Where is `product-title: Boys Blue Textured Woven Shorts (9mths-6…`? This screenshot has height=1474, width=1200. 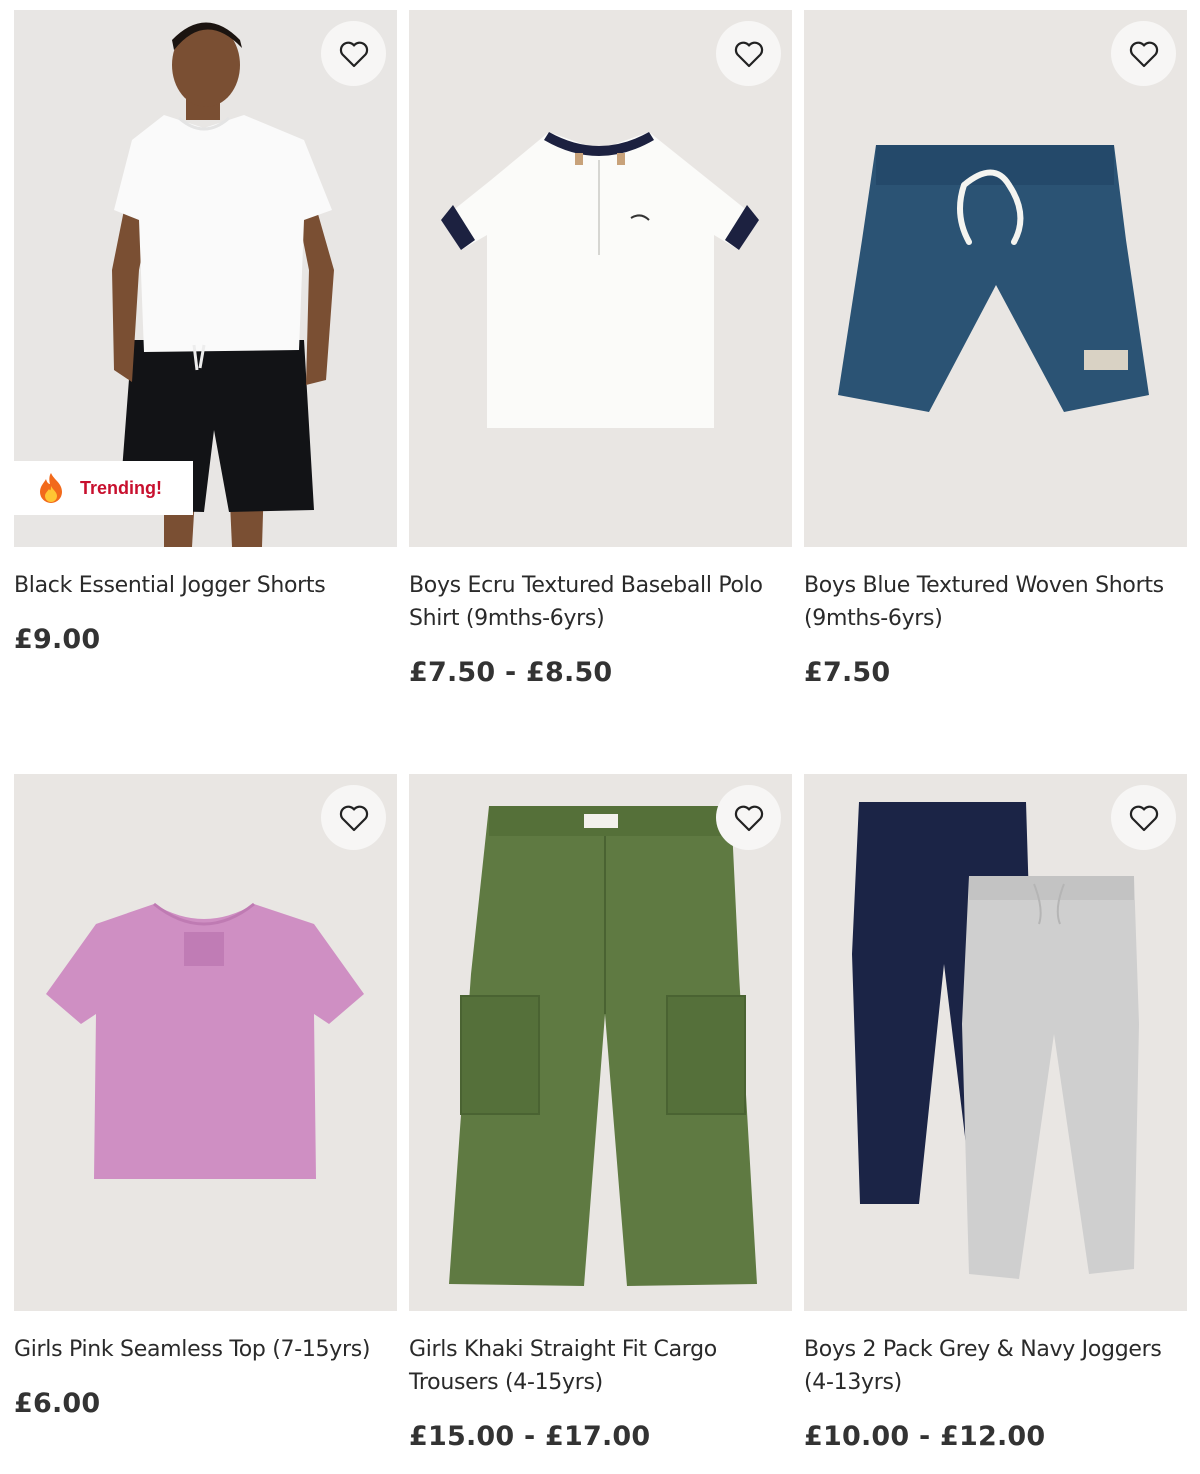 product-title: Boys Blue Textured Woven Shorts (9mths-6… is located at coordinates (995, 602).